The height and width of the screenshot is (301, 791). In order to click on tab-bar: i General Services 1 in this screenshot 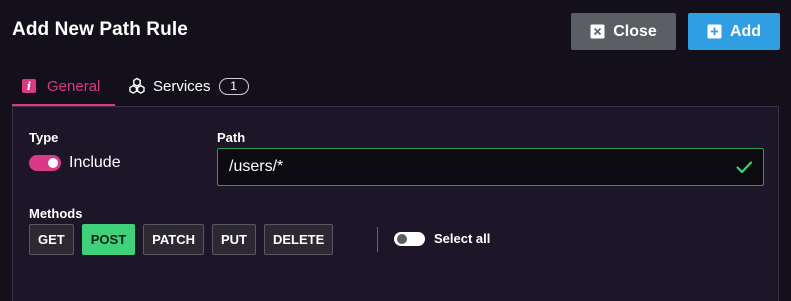, I will do `click(130, 87)`.